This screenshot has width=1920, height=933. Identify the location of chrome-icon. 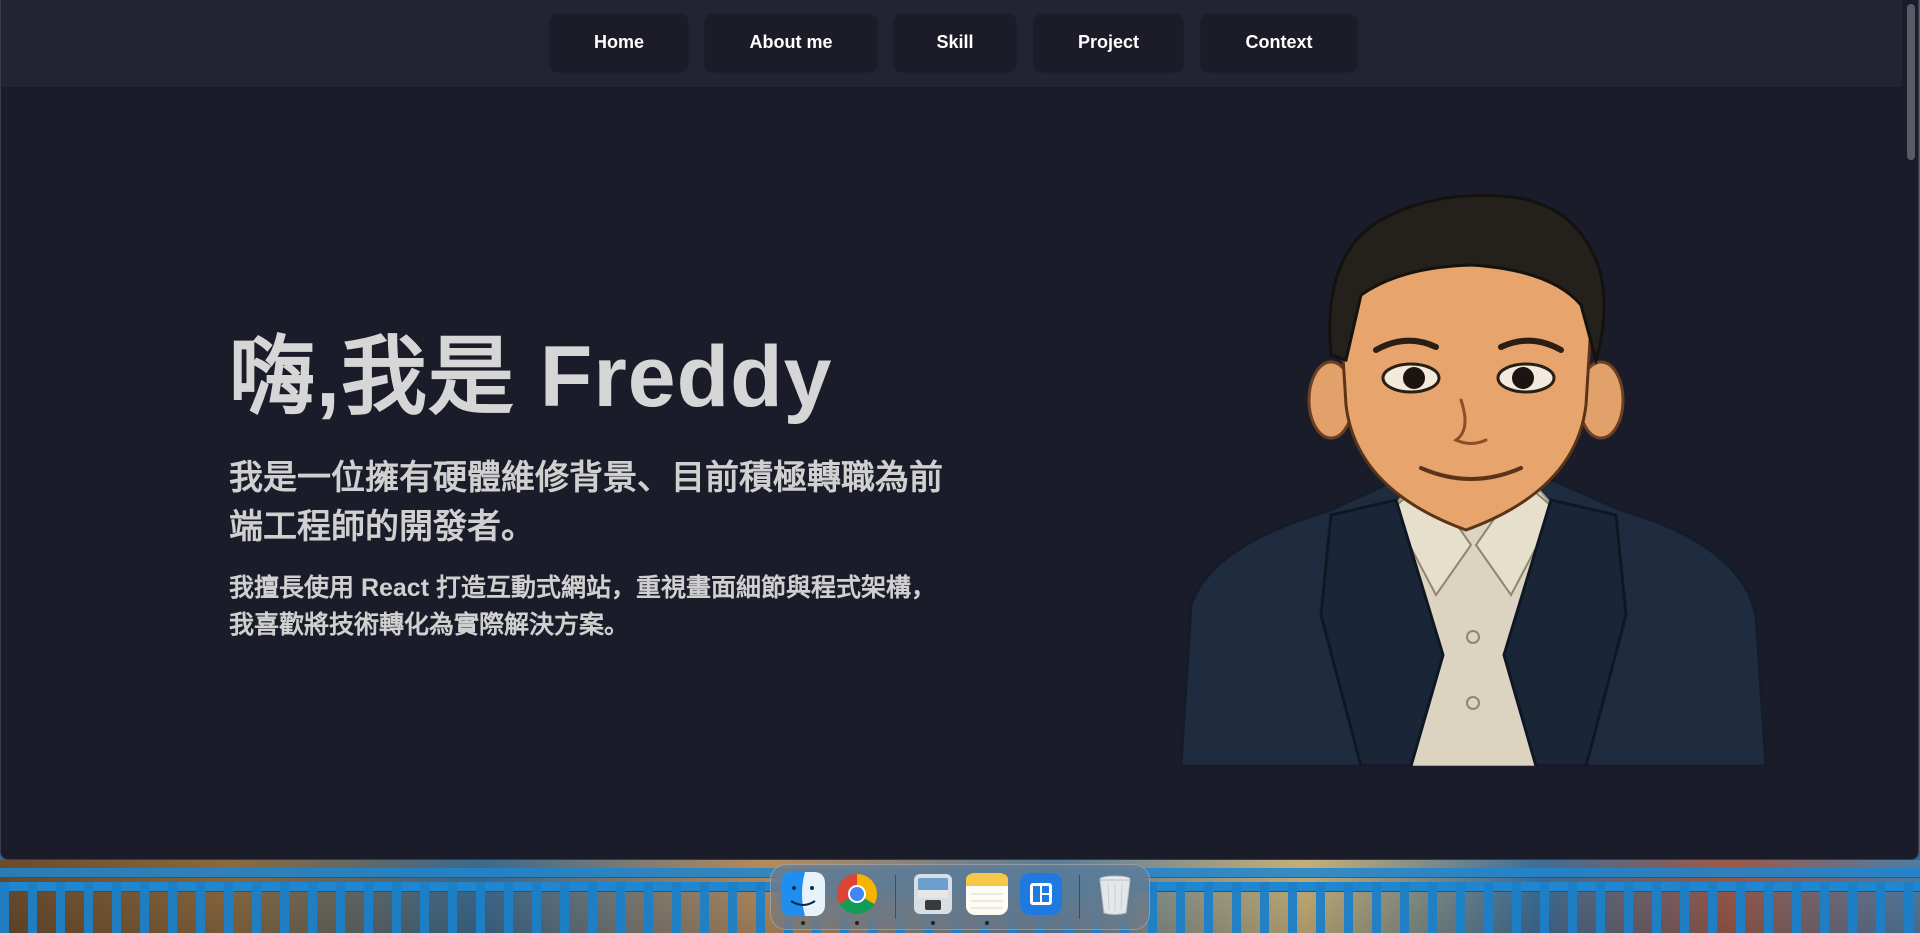
(857, 894).